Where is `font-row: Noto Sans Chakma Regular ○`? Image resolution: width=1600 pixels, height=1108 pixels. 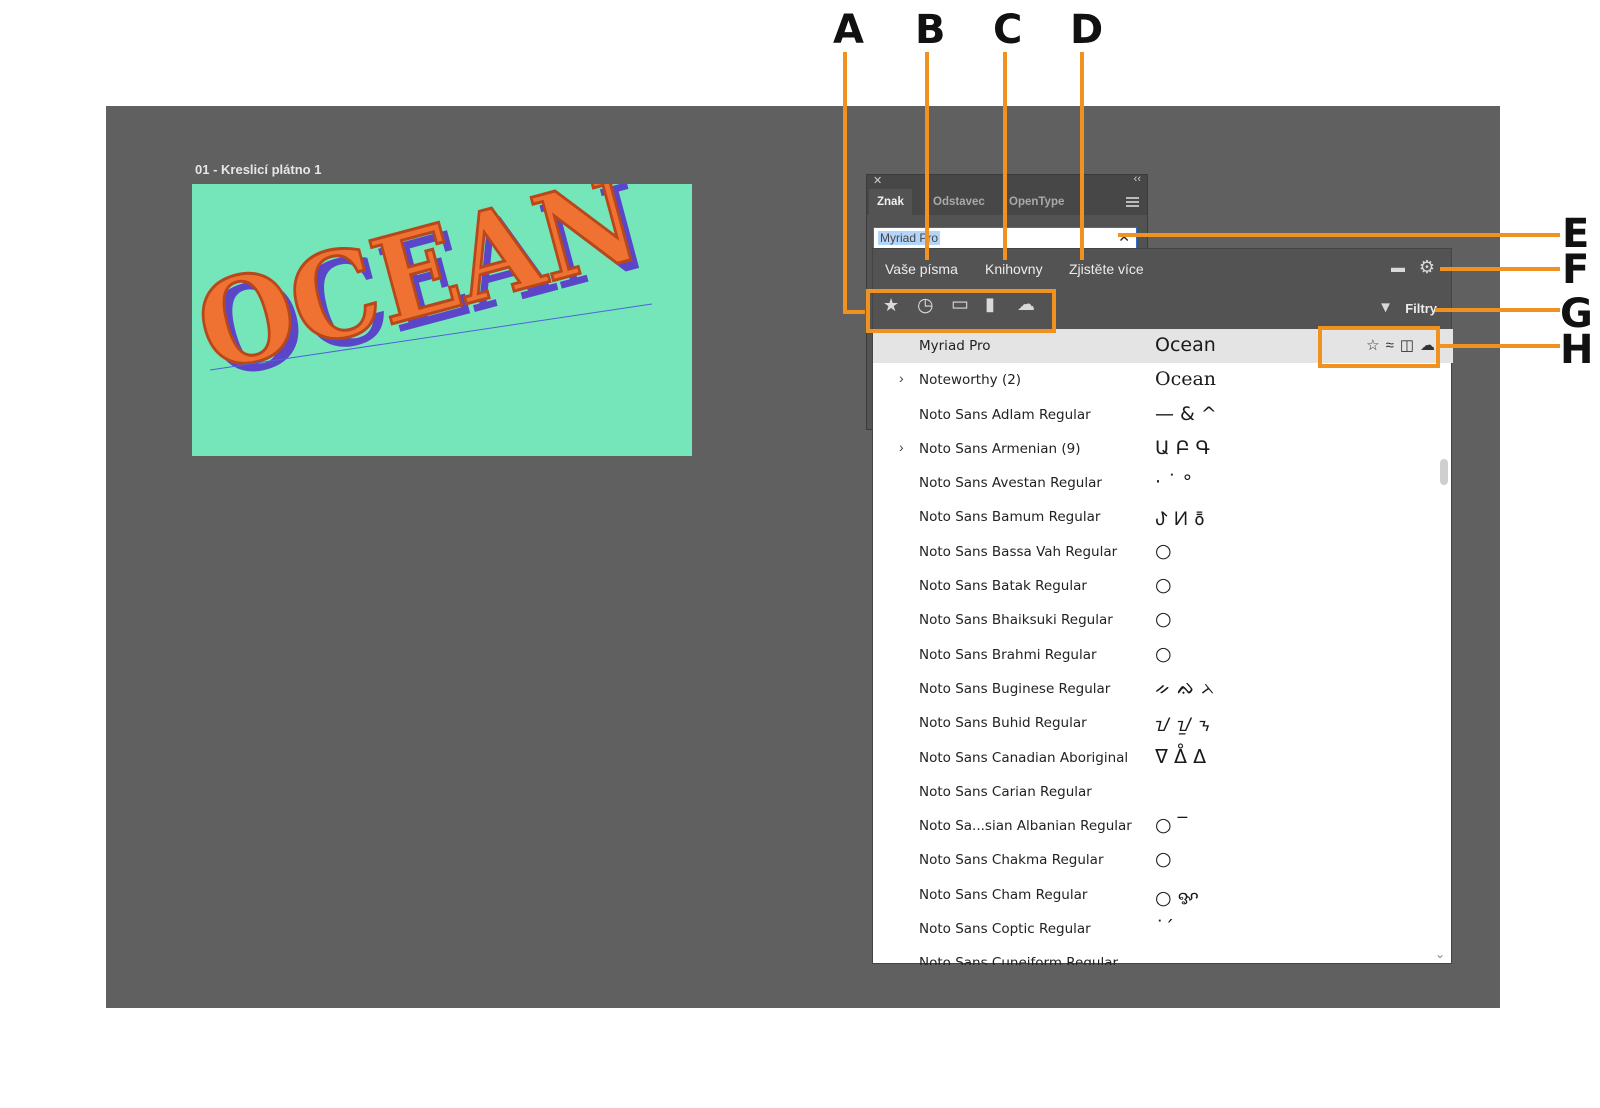 font-row: Noto Sans Chakma Regular ○ is located at coordinates (1163, 860).